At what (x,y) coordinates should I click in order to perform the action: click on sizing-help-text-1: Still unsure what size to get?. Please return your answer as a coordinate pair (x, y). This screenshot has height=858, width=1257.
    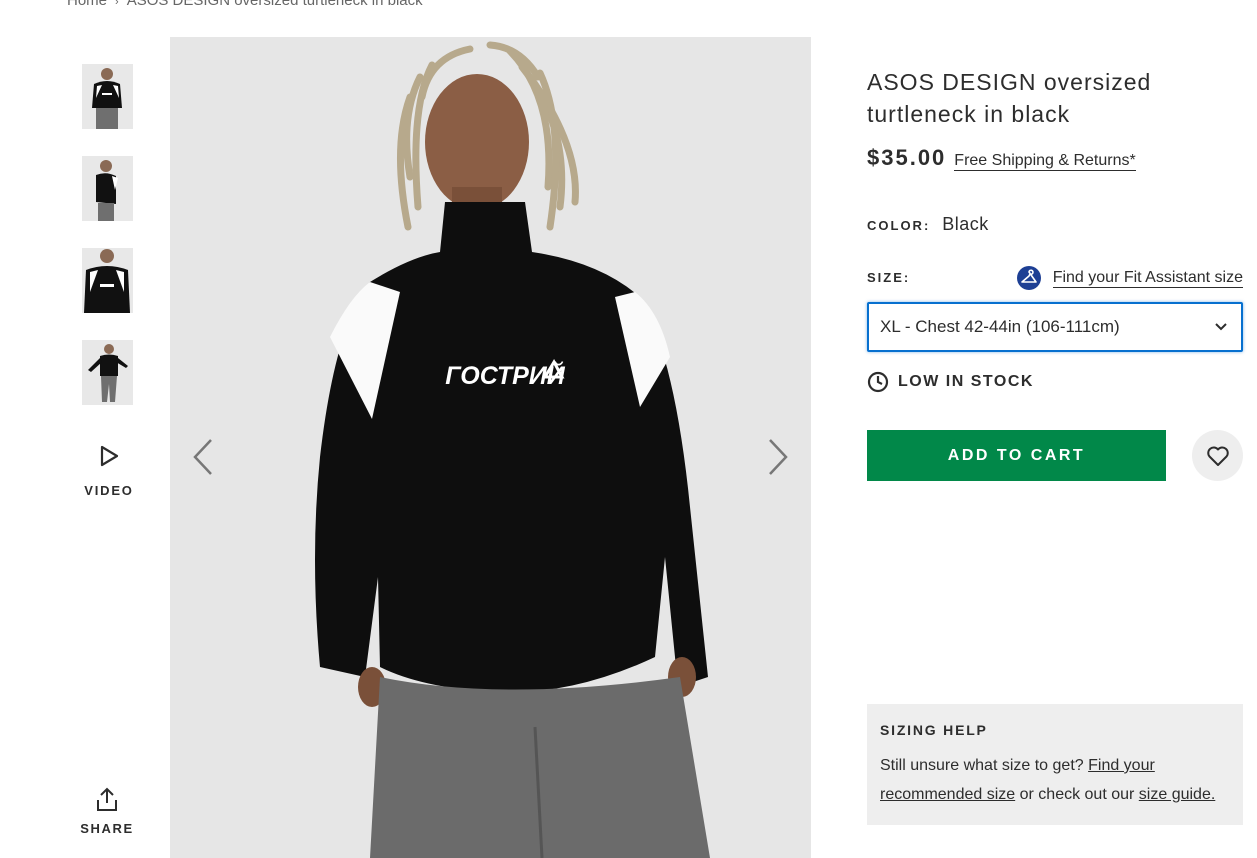
    Looking at the image, I should click on (984, 765).